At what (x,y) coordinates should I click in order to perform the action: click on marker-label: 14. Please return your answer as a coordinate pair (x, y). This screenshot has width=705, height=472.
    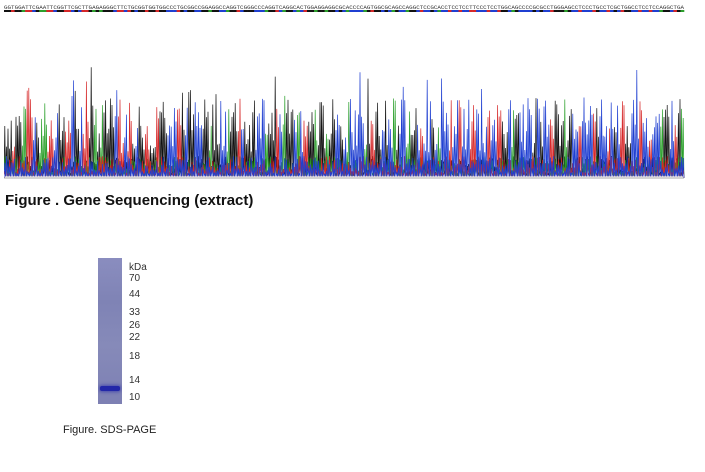
    Looking at the image, I should click on (135, 380).